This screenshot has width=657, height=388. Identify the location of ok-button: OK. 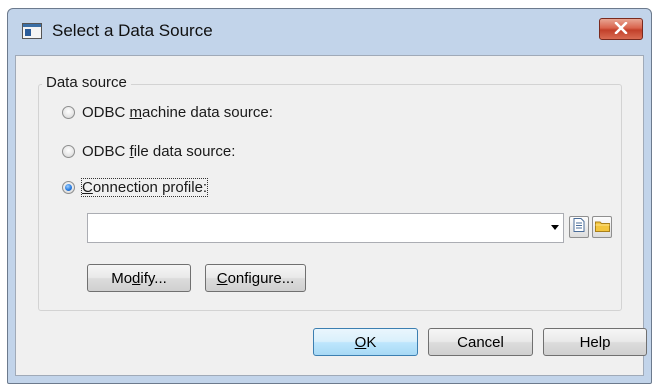
(365, 342).